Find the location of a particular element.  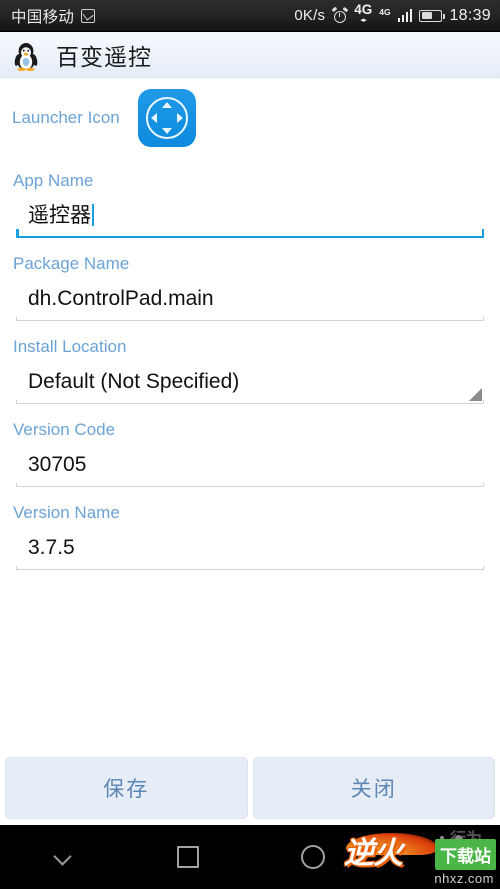

network-speed: 0K/s is located at coordinates (310, 15).